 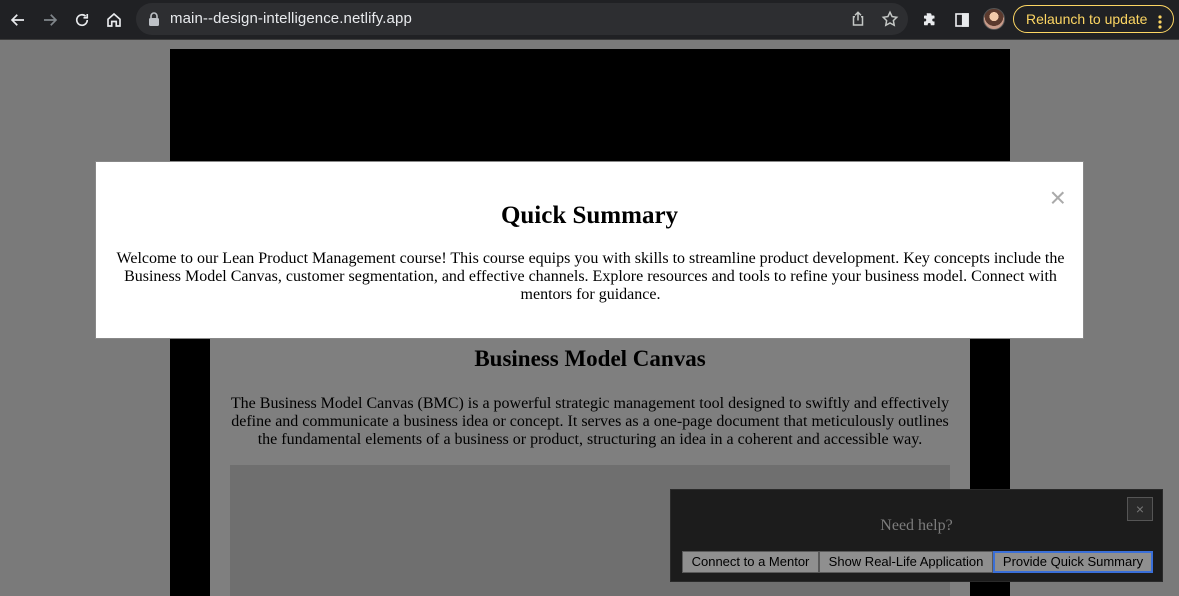 What do you see at coordinates (962, 20) in the screenshot?
I see `sidepanel-icon` at bounding box center [962, 20].